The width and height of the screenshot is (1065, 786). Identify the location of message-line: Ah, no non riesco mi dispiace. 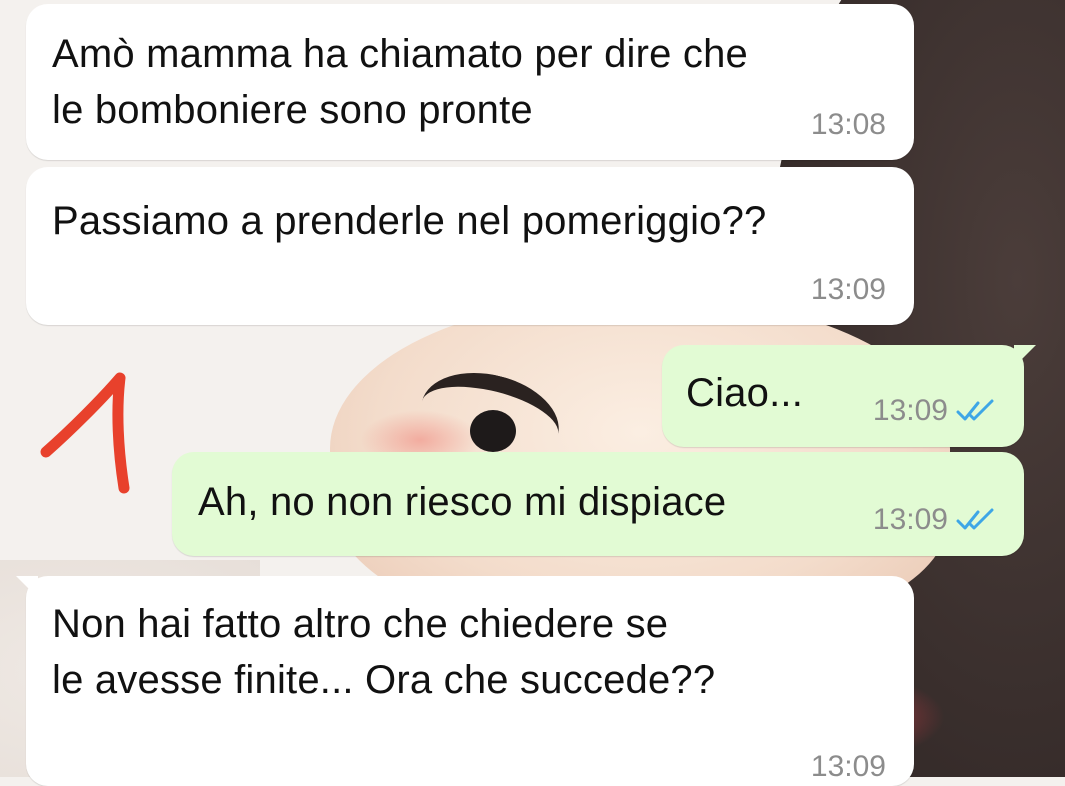
(462, 502).